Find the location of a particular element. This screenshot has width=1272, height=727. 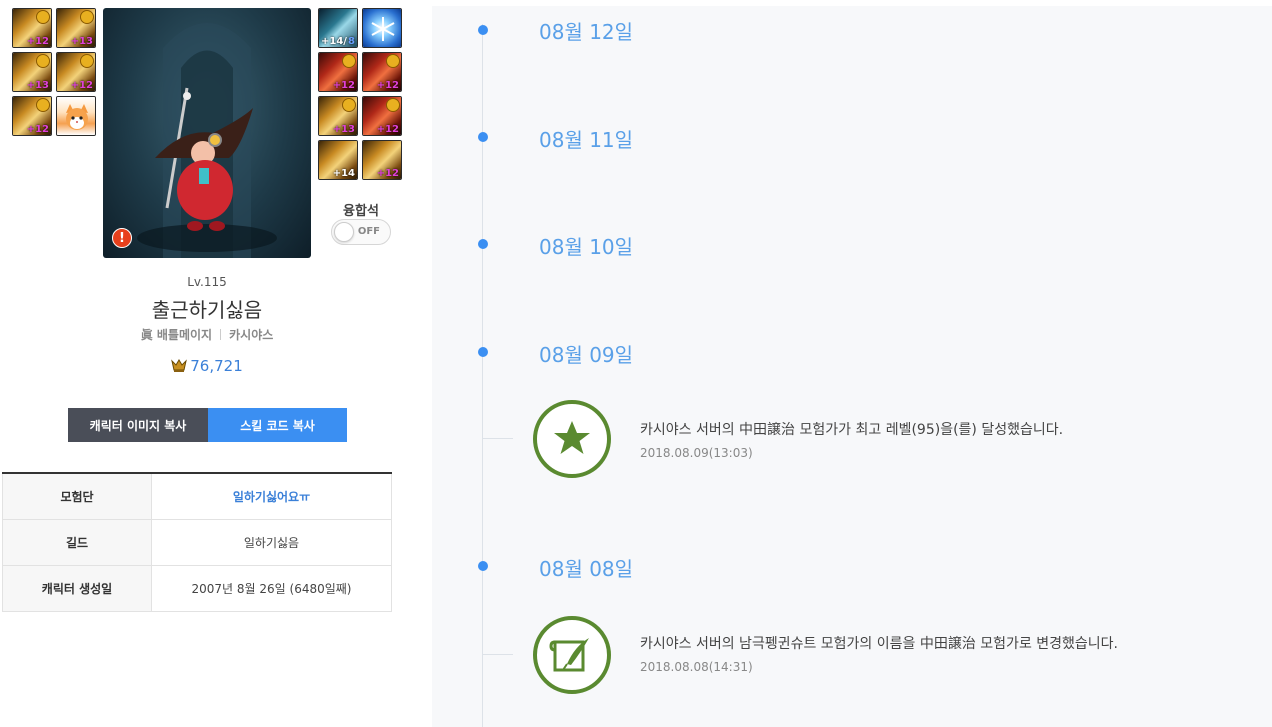

table-row: 모험단 일하기싫어요ㅠ is located at coordinates (197, 496).